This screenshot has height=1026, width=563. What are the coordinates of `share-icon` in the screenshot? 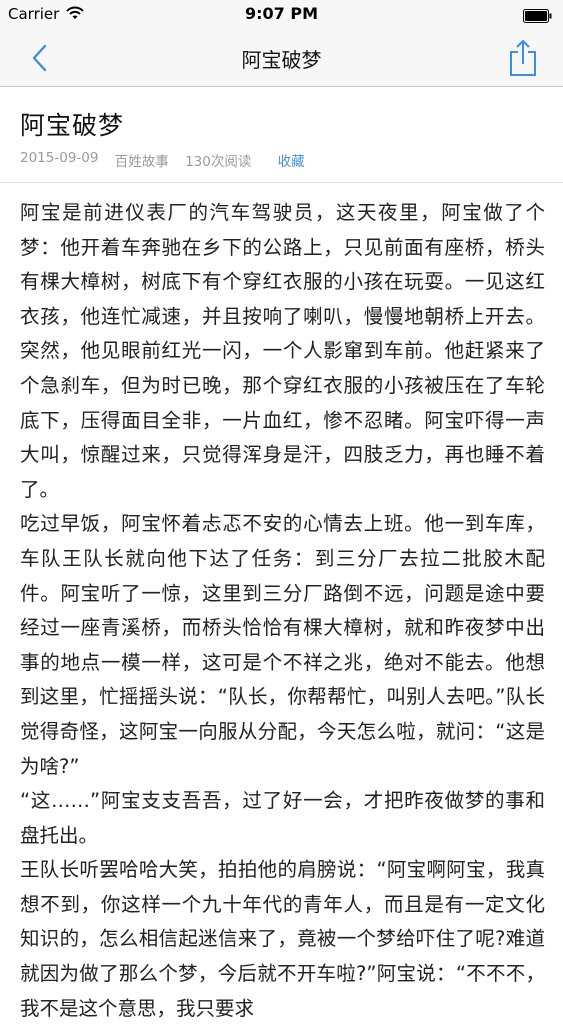 It's located at (523, 58).